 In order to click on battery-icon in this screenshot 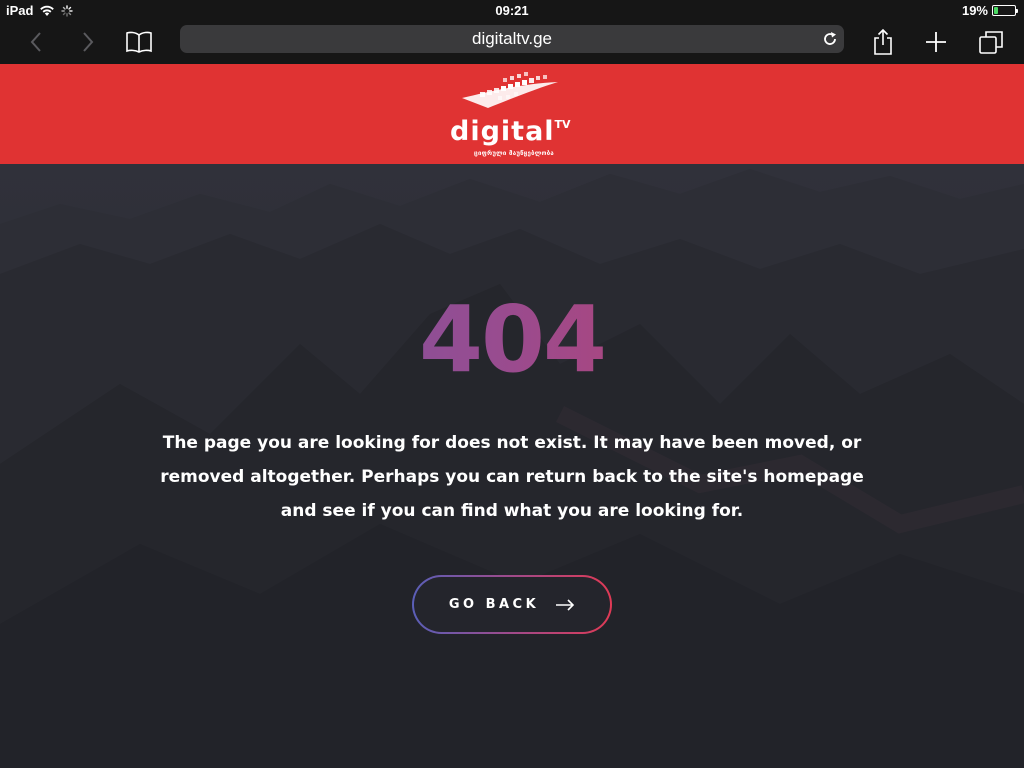, I will do `click(1005, 10)`.